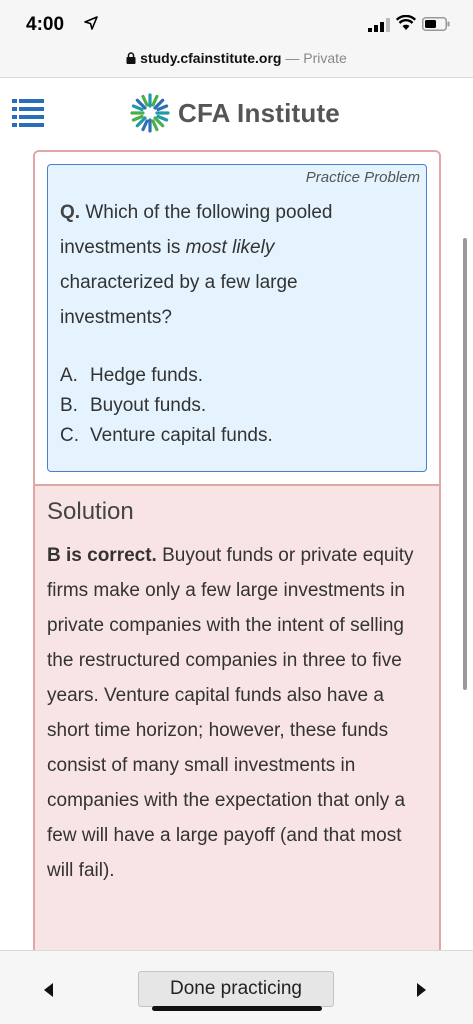  What do you see at coordinates (90, 511) in the screenshot?
I see `solution-title: Solution` at bounding box center [90, 511].